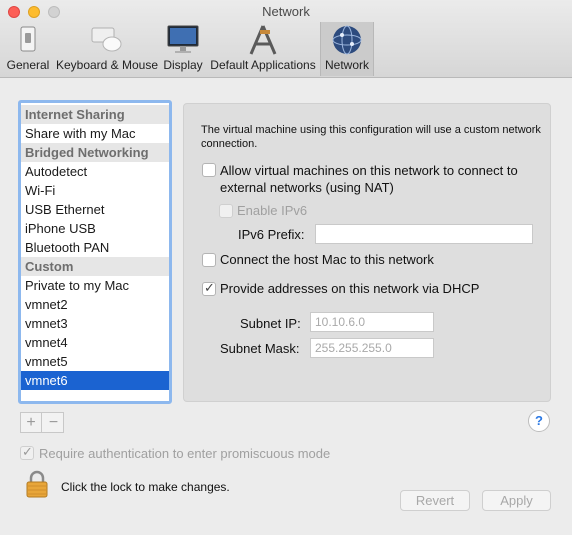  I want to click on network-globe-icon, so click(347, 40).